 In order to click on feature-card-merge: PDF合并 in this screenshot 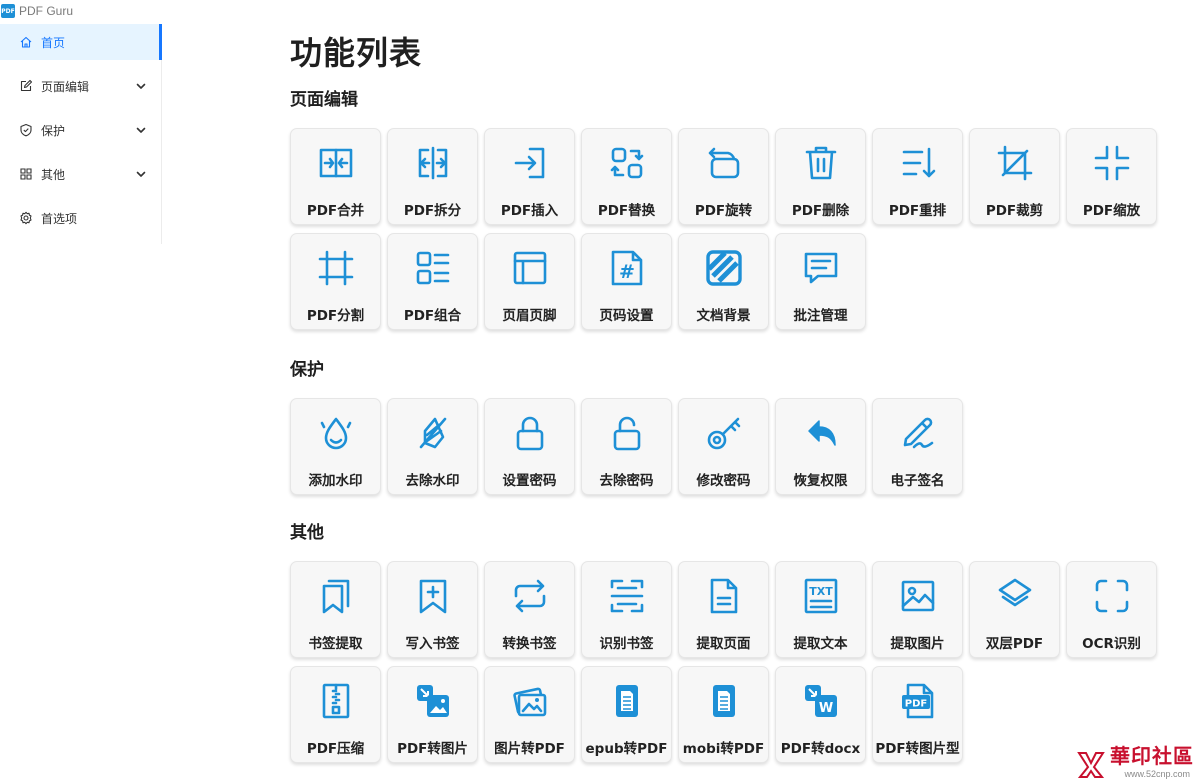, I will do `click(335, 176)`.